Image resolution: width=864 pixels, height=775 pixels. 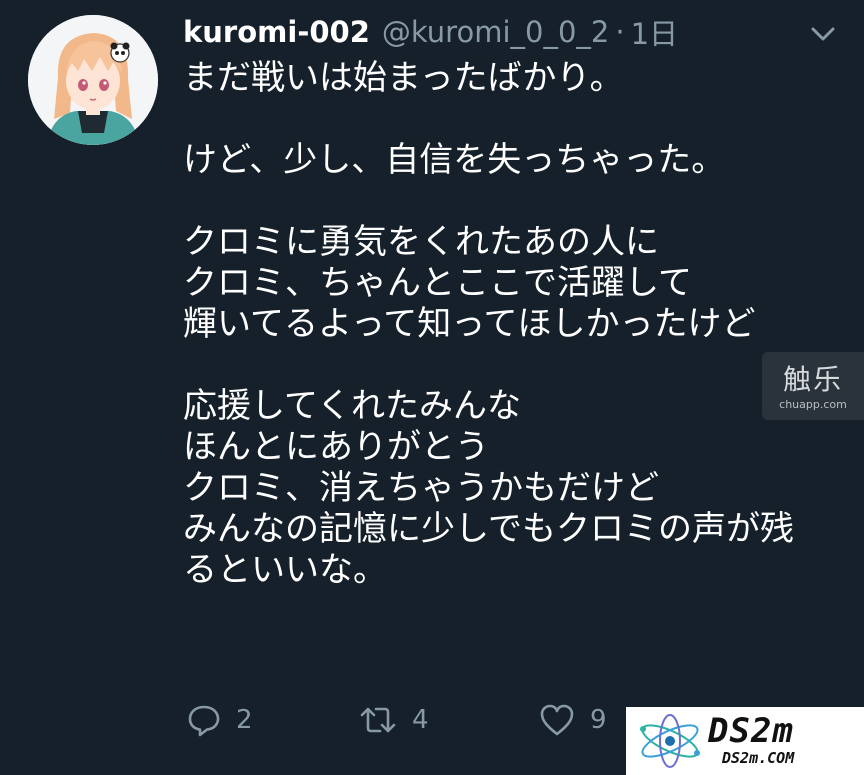 What do you see at coordinates (420, 720) in the screenshot?
I see `retweet-count: 4` at bounding box center [420, 720].